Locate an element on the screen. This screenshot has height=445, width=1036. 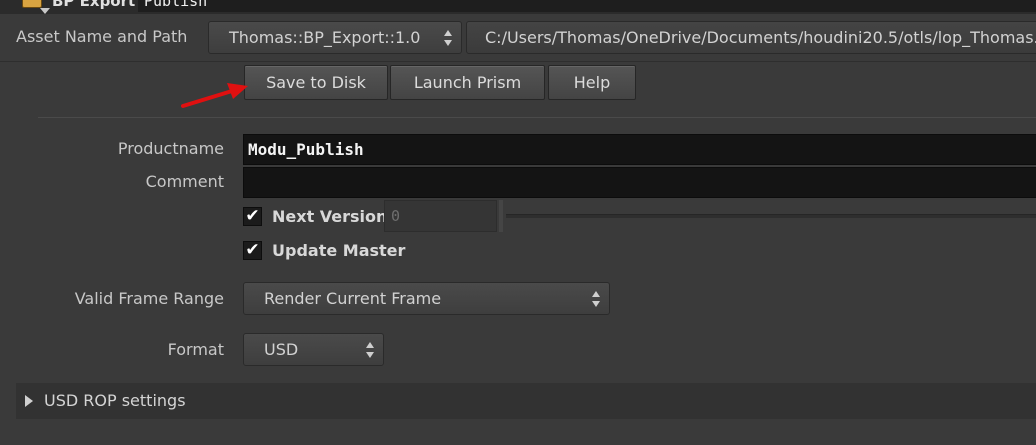
launch-prism-button: Launch Prism is located at coordinates (467, 82).